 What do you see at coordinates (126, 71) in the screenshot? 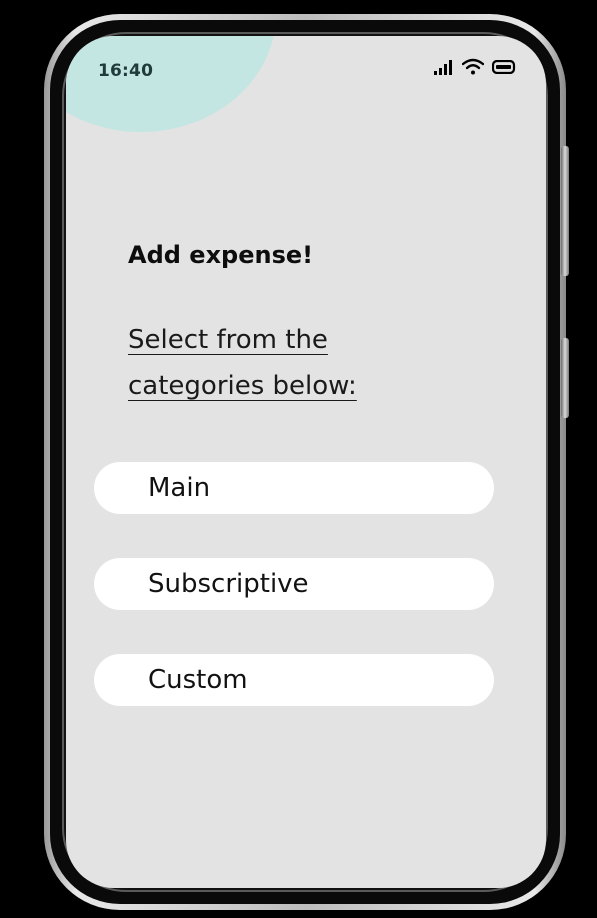
I see `status-time: 16:40` at bounding box center [126, 71].